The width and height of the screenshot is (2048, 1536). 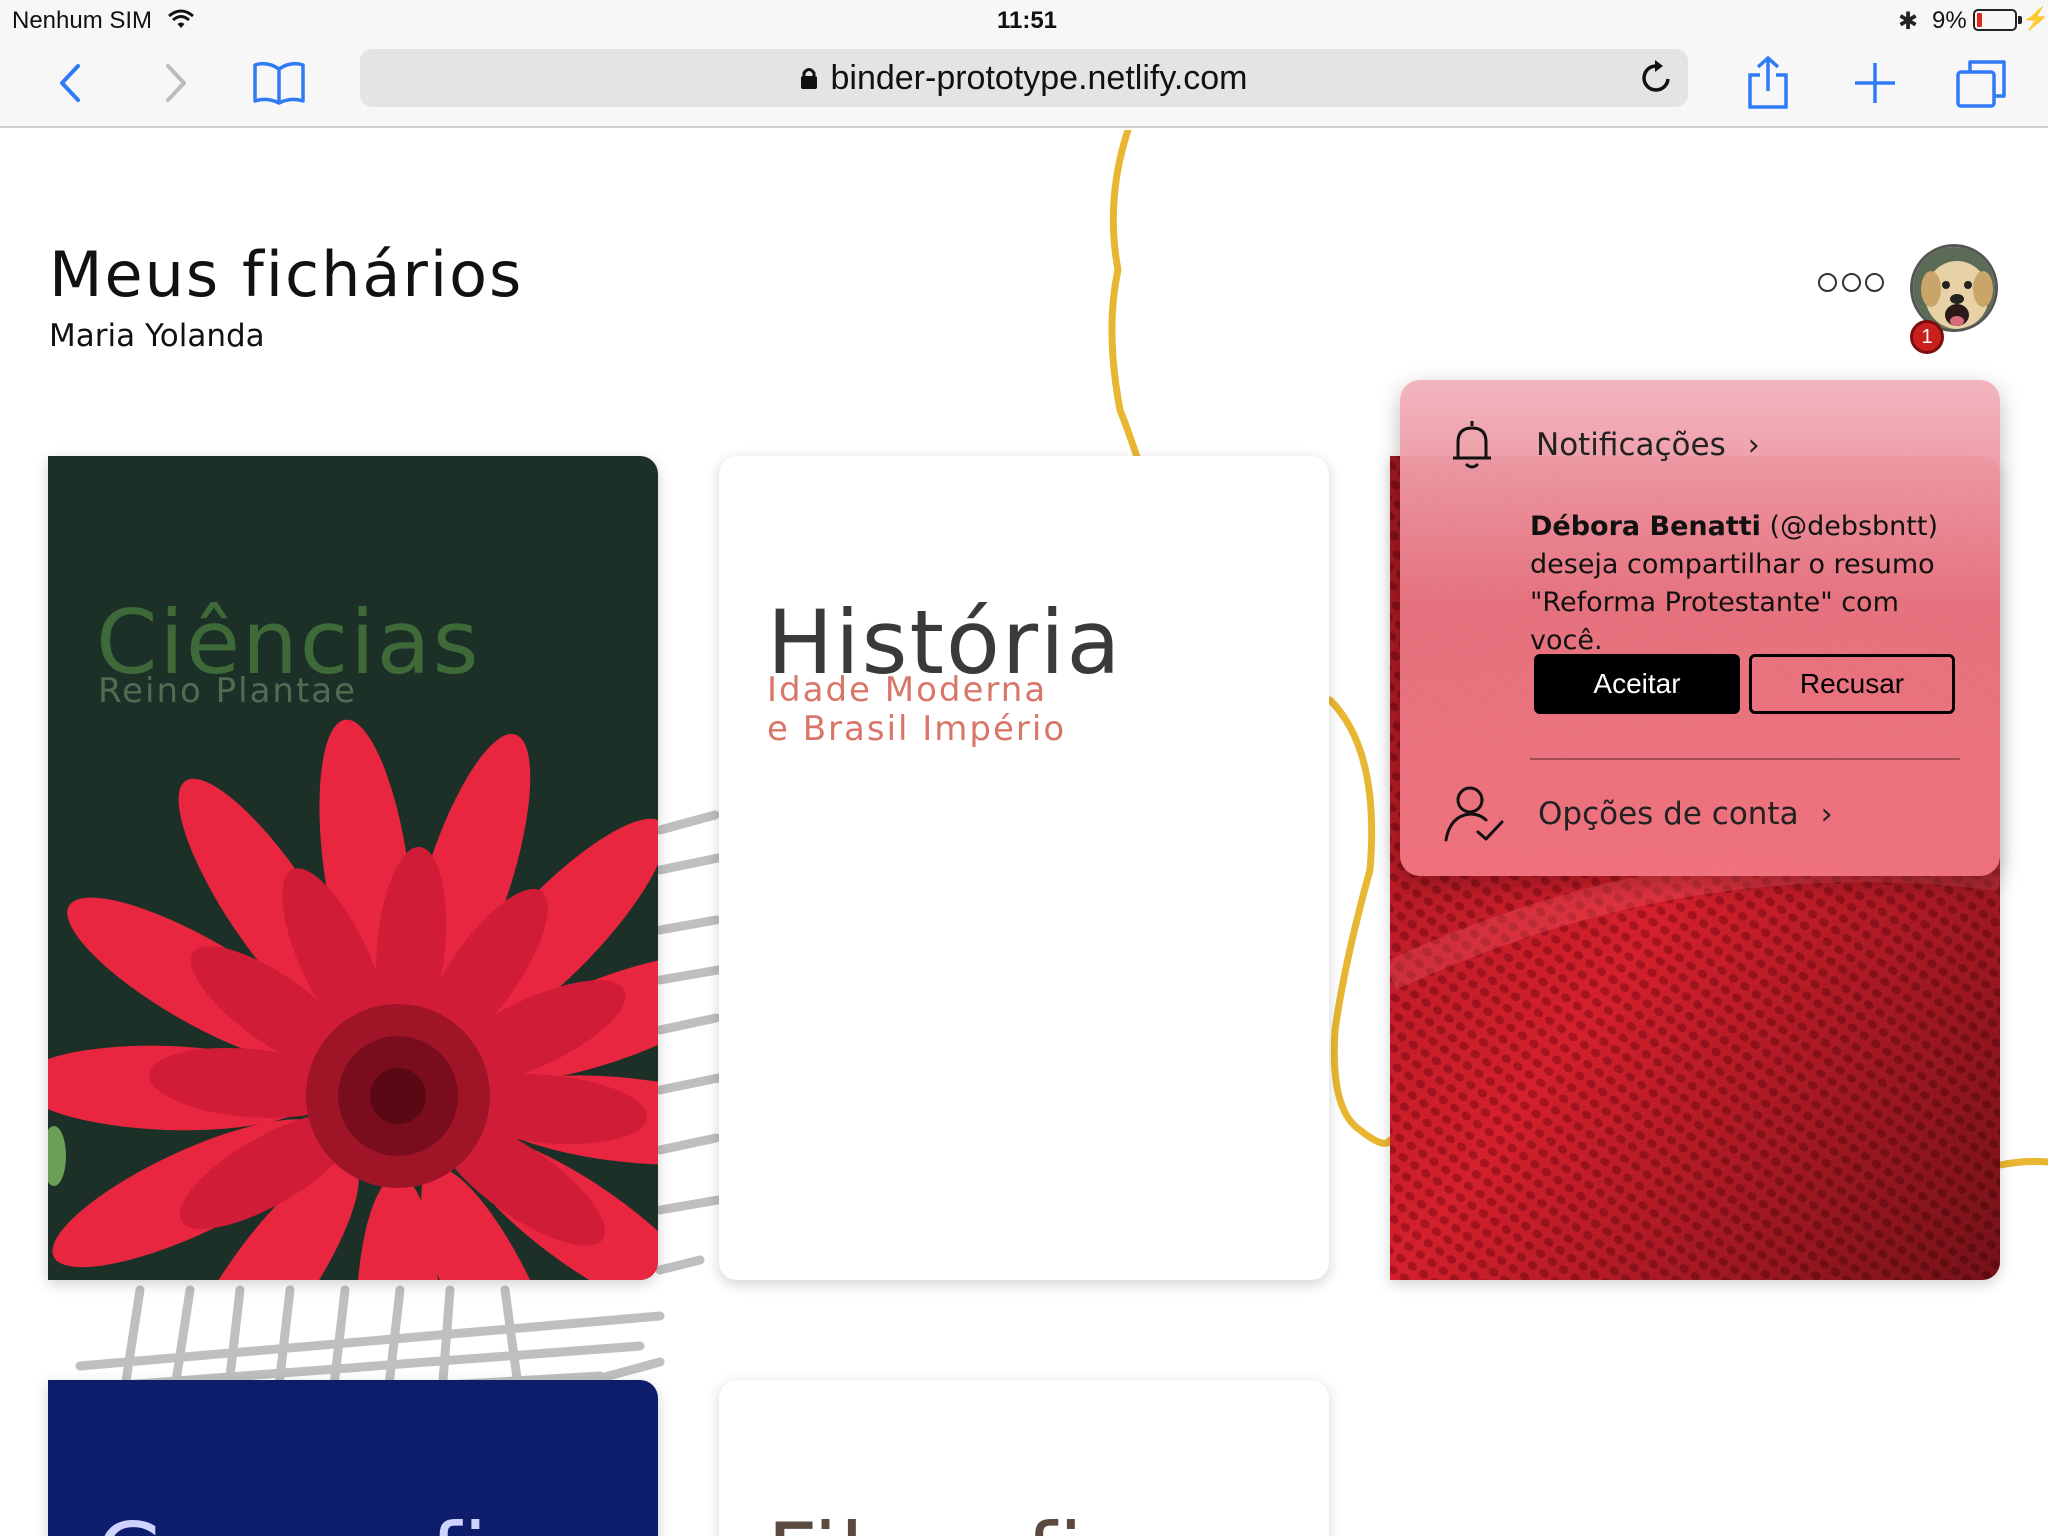 I want to click on account-options-label: Opções de conta, so click(x=1668, y=814).